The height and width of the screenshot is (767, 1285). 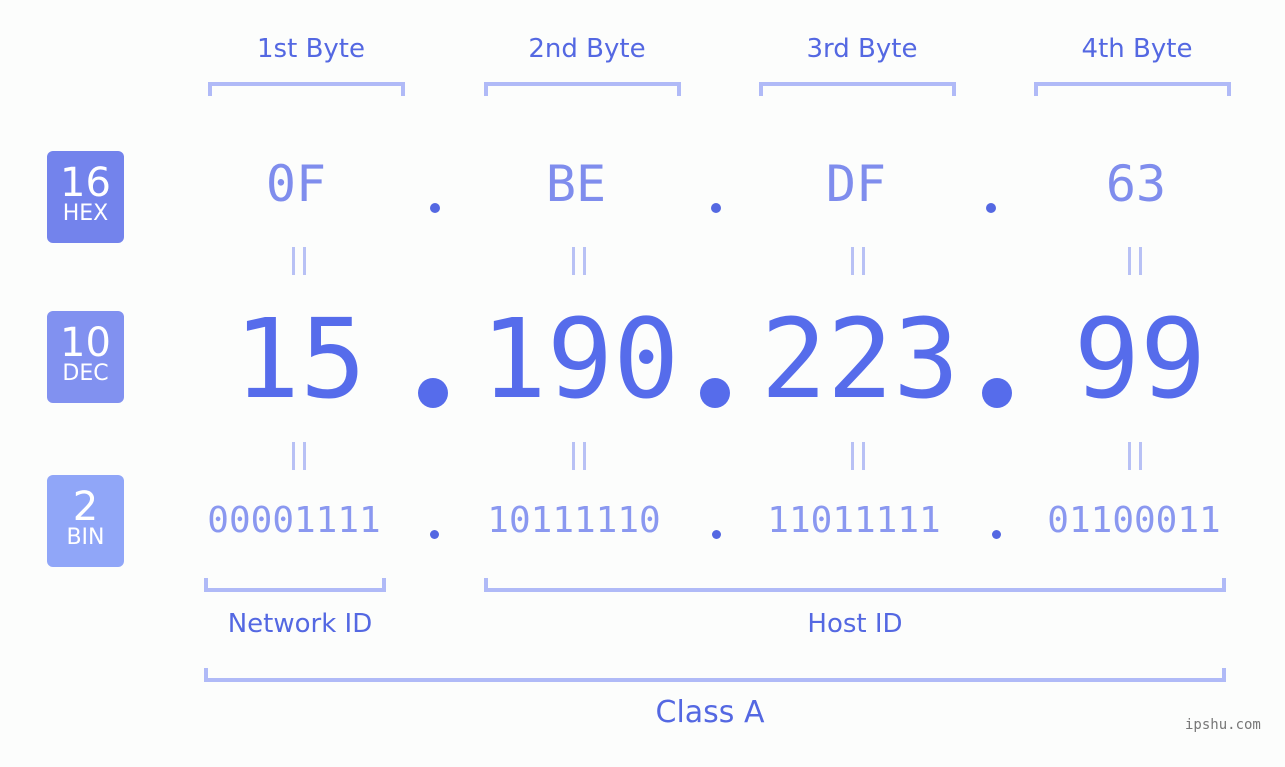 I want to click on hex-byte-2: BE, so click(x=576, y=184).